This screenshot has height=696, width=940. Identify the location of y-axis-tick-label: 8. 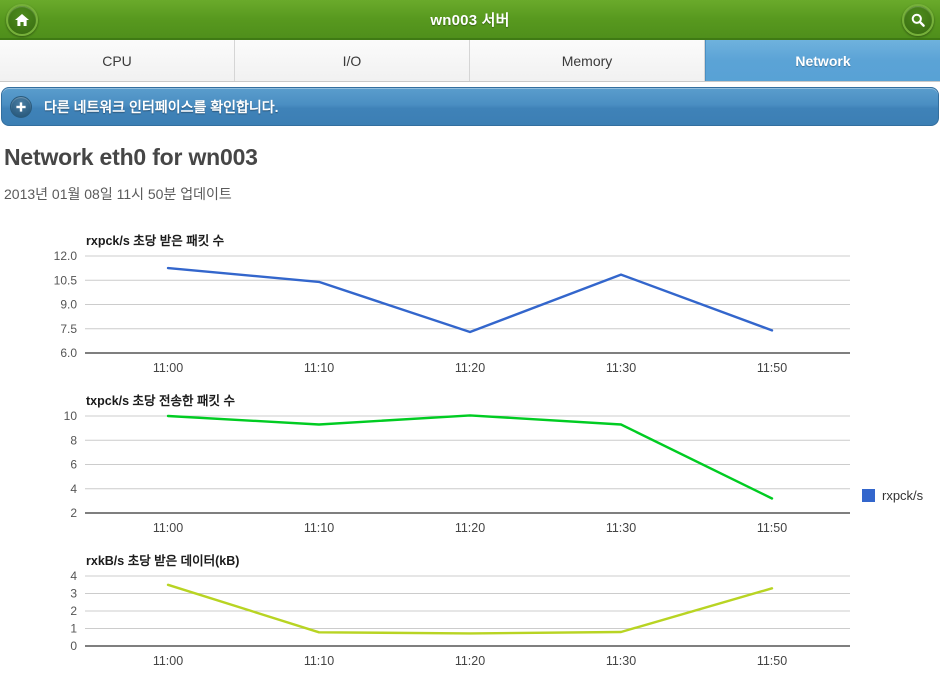
(73, 440).